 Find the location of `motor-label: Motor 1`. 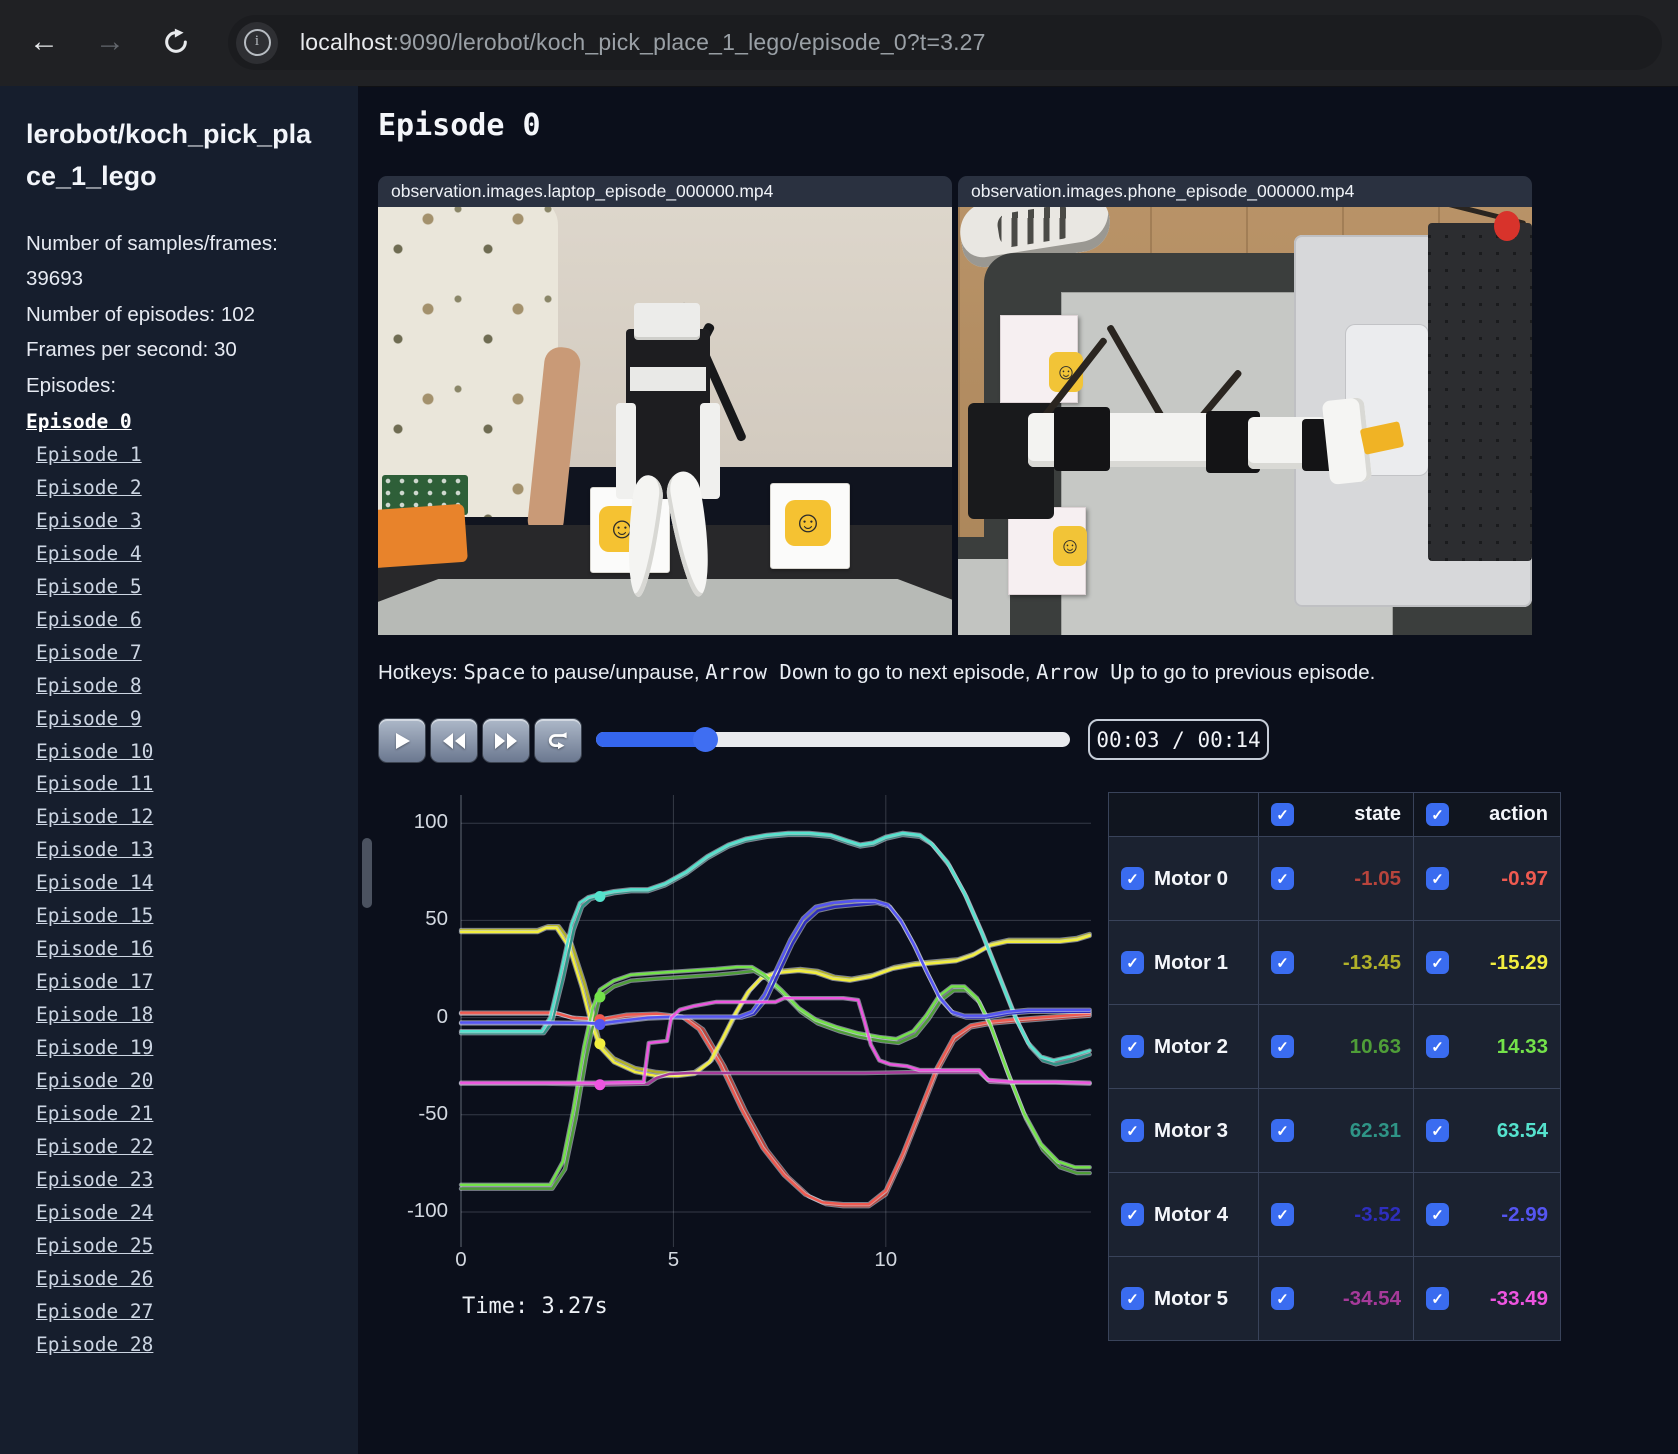

motor-label: Motor 1 is located at coordinates (1191, 962).